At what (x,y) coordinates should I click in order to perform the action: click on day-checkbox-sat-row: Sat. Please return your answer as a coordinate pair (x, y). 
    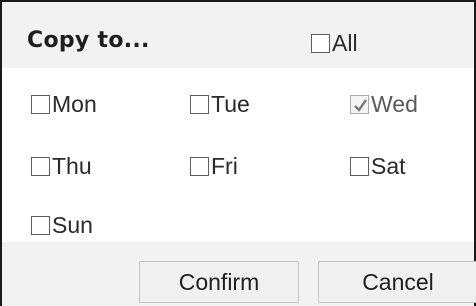
    Looking at the image, I should click on (378, 166).